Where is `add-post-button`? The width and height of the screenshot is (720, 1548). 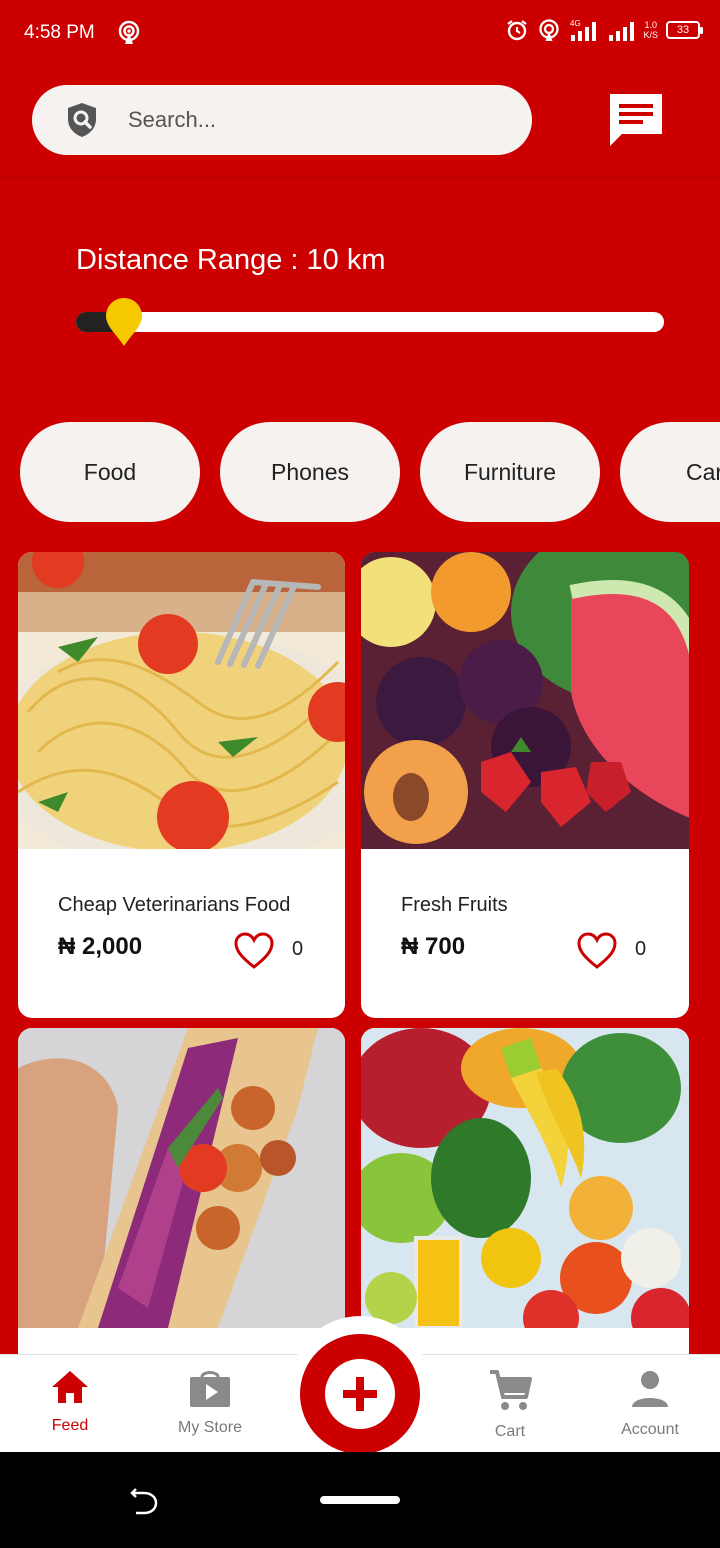 add-post-button is located at coordinates (360, 1394).